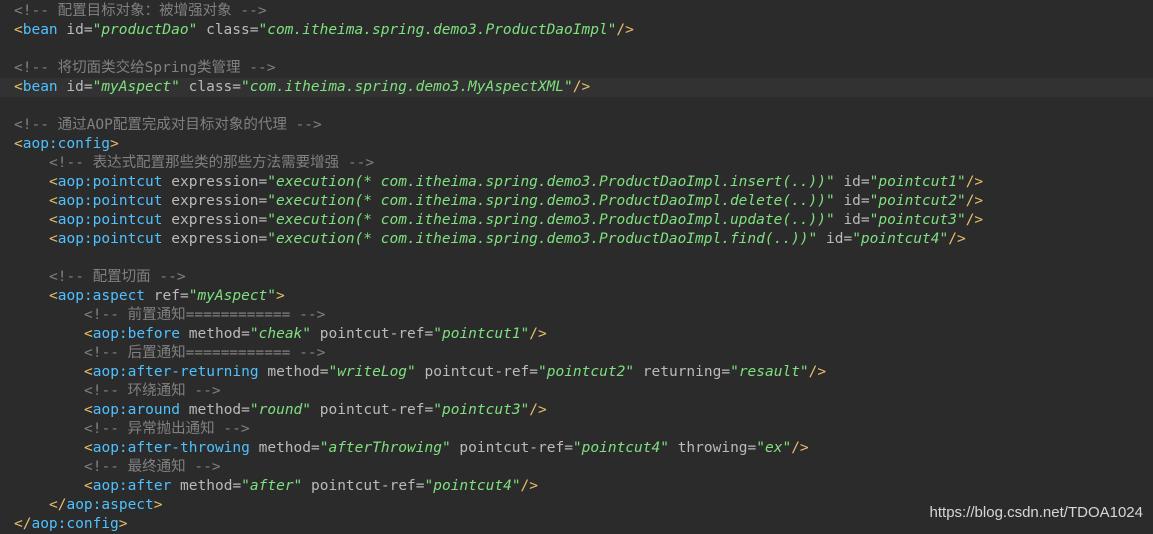 This screenshot has width=1153, height=534. Describe the element at coordinates (215, 220) in the screenshot. I see `code-token-attr: expression` at that location.